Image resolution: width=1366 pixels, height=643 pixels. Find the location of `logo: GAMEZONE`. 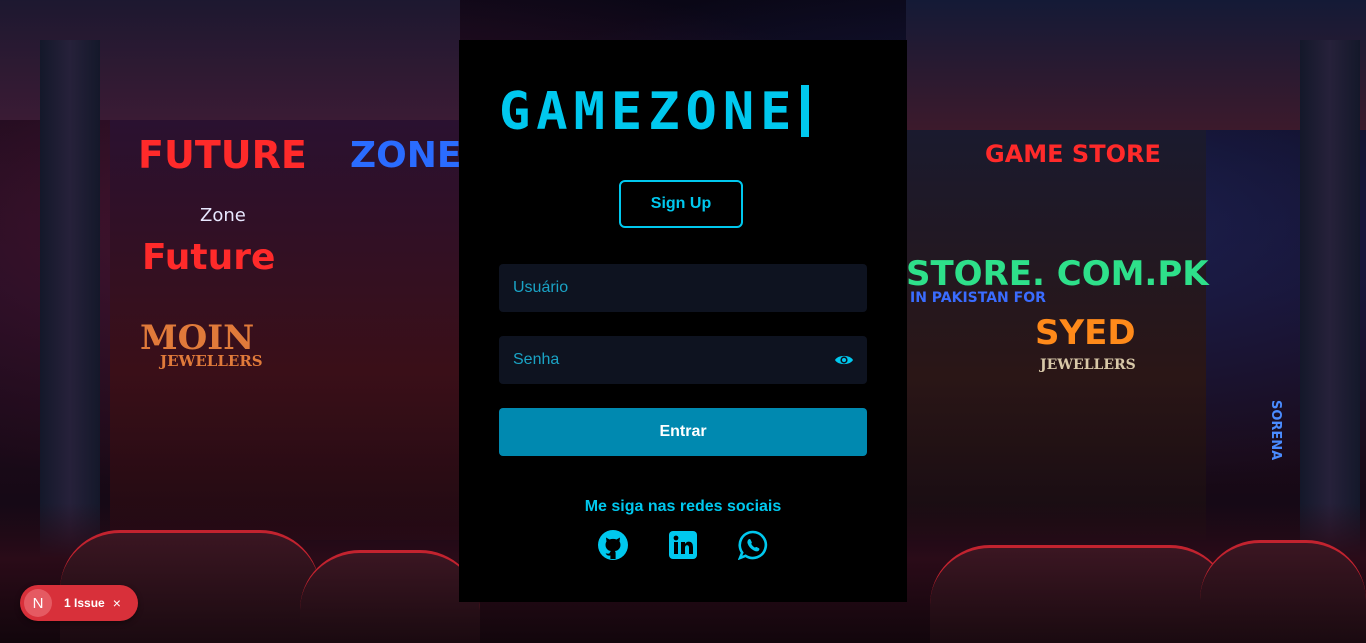

logo: GAMEZONE is located at coordinates (683, 112).